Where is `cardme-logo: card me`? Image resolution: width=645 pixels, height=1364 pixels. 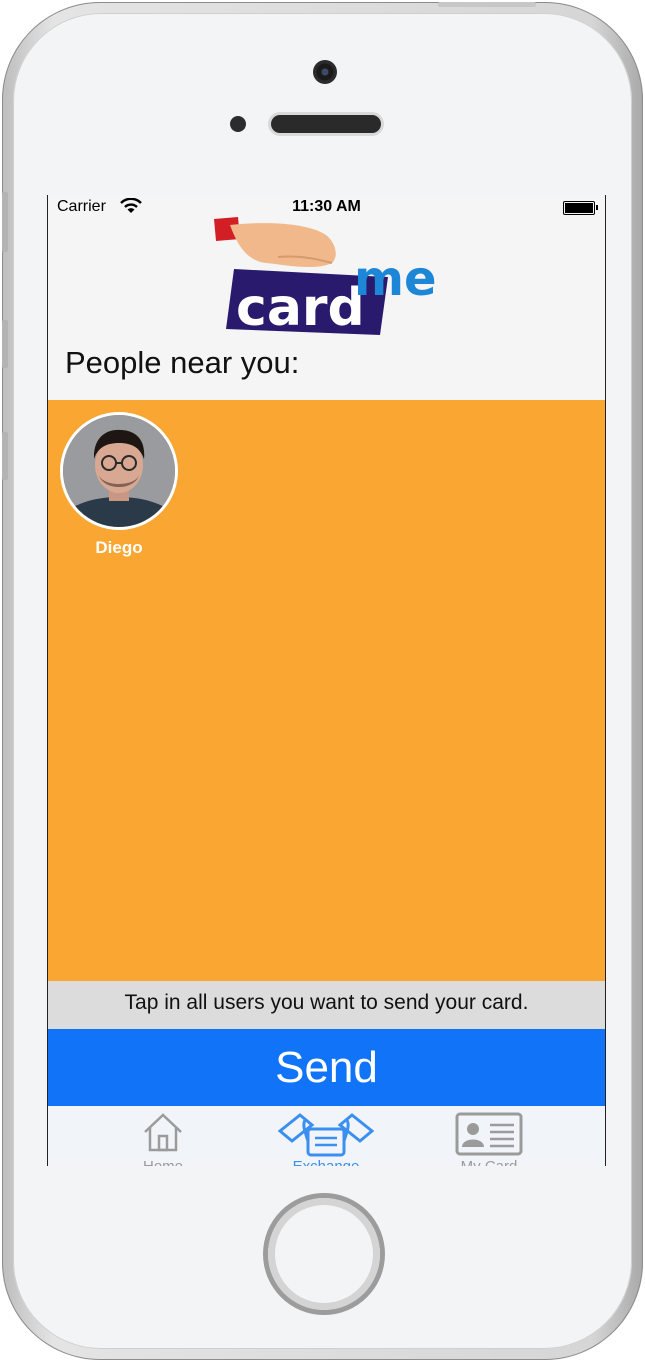
cardme-logo: card me is located at coordinates (325, 277).